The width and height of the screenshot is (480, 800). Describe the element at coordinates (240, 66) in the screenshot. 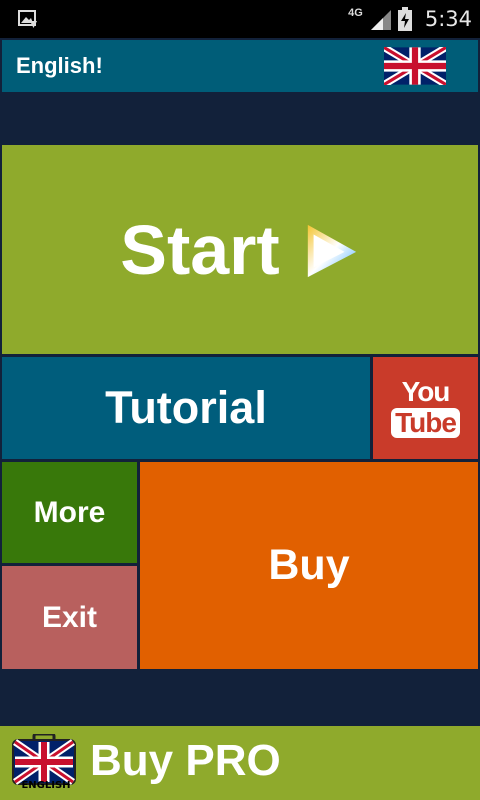

I see `header-bar: English!` at that location.